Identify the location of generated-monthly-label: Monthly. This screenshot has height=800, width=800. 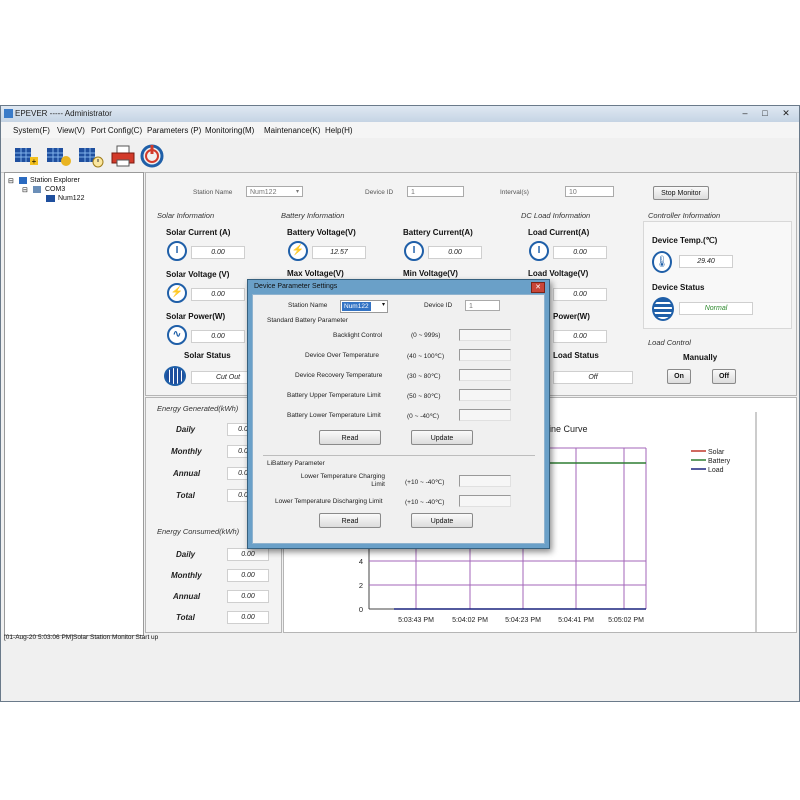
(186, 451).